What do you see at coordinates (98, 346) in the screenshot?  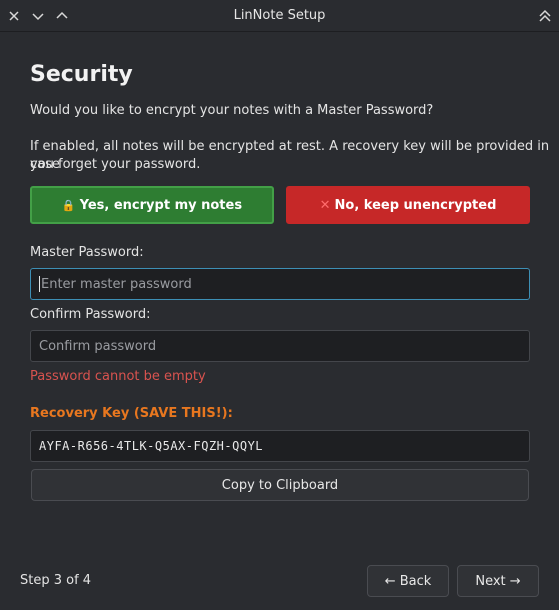 I see `confirm-password-placeholder: Confirm password` at bounding box center [98, 346].